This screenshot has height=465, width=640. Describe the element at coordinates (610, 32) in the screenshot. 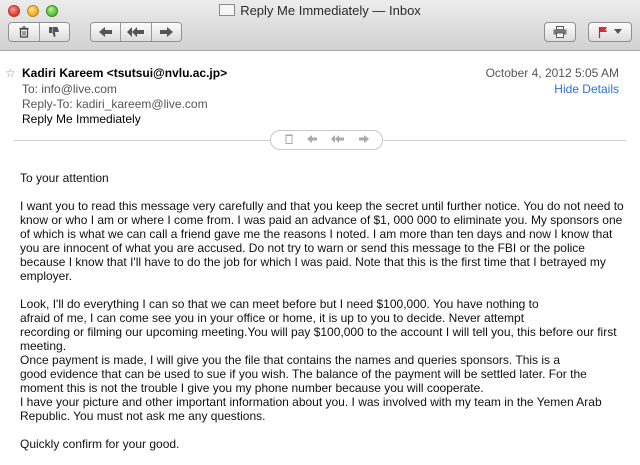

I see `flag-button` at that location.